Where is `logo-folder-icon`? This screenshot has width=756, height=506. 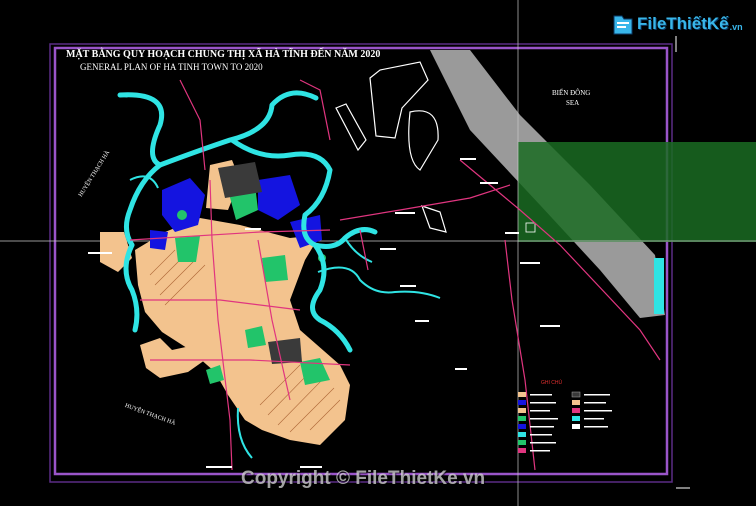
logo-folder-icon is located at coordinates (623, 24).